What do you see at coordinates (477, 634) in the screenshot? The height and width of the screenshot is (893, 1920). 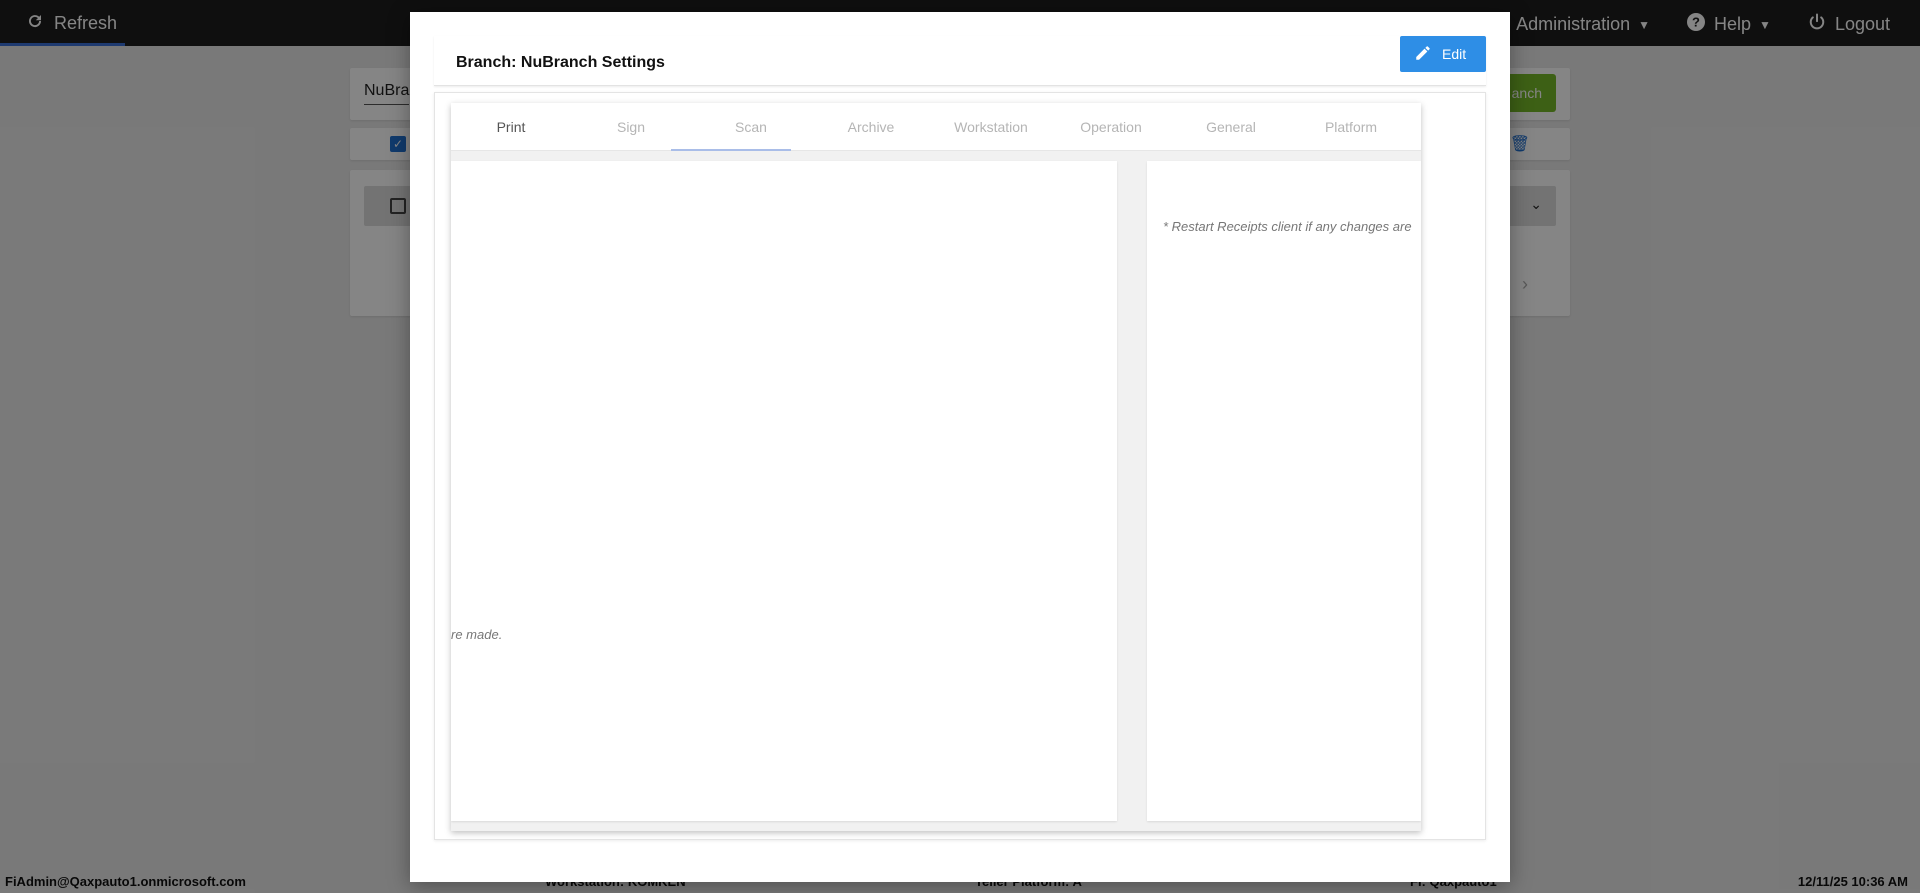 I see `restart-note-fragment: re made.` at bounding box center [477, 634].